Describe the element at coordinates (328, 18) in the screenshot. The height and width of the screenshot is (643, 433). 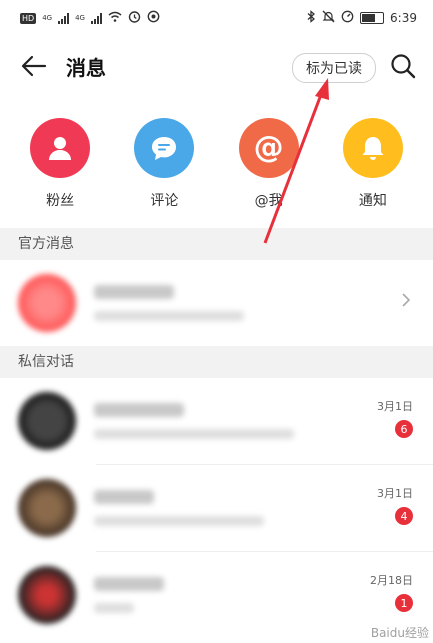
I see `mute-icon` at that location.